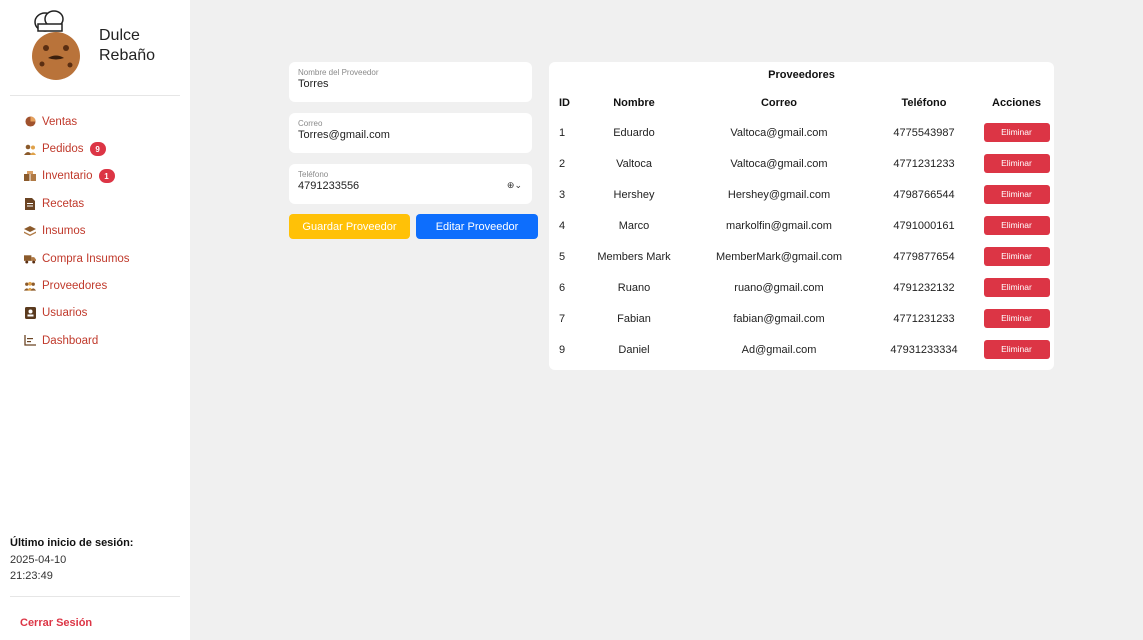 This screenshot has width=1143, height=640. Describe the element at coordinates (95, 95) in the screenshot. I see `sidebar-divider-top` at that location.